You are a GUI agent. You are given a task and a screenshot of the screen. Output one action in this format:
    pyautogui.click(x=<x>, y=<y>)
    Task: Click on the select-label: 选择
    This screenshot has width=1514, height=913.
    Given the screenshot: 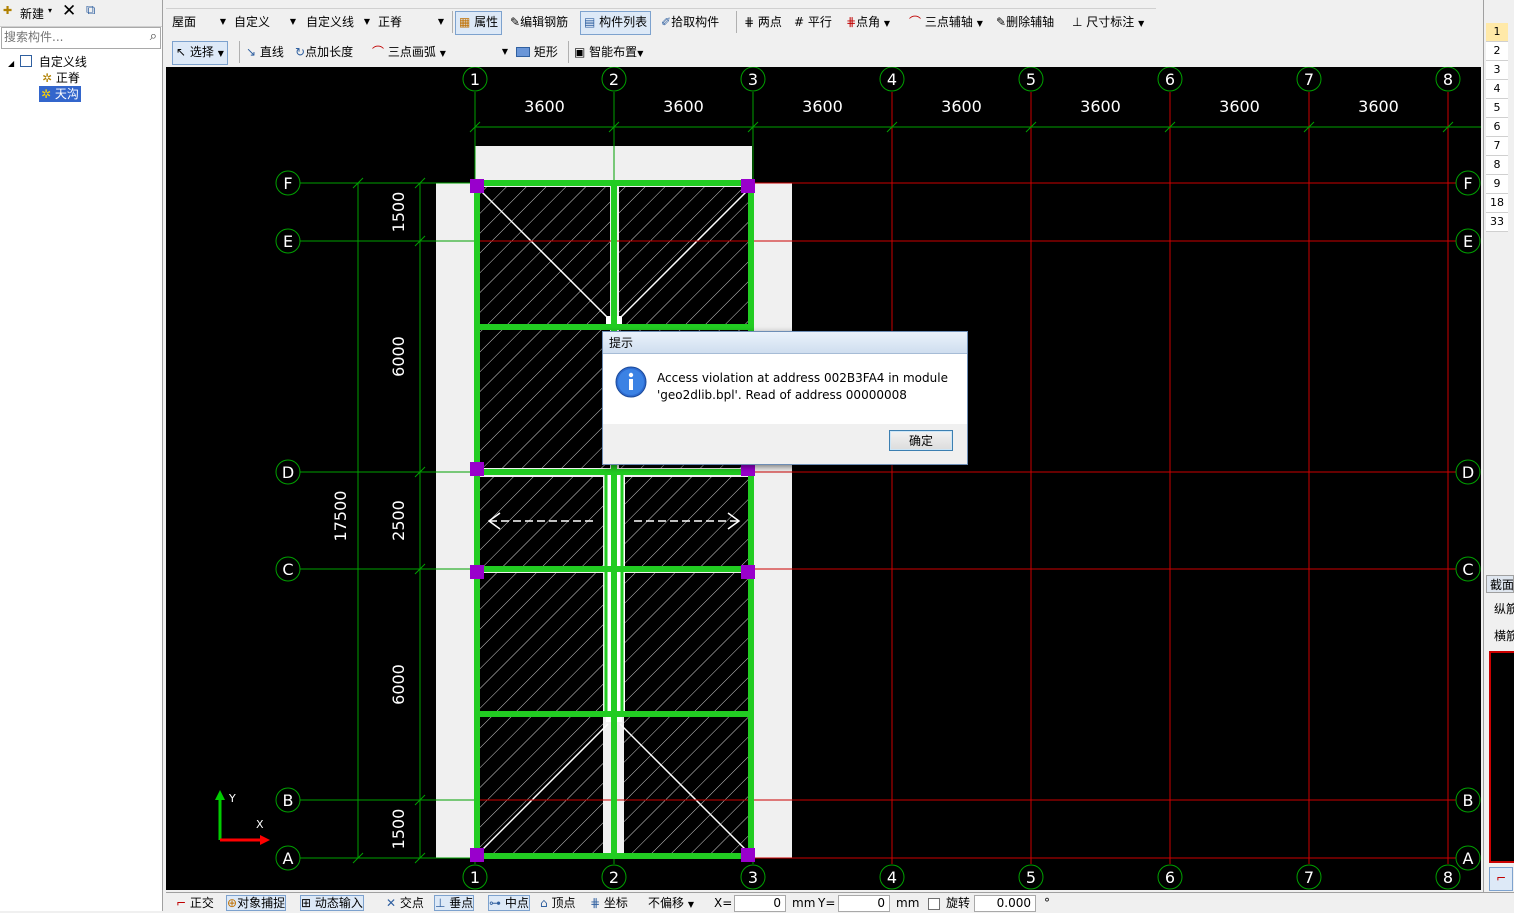 What is the action you would take?
    pyautogui.click(x=201, y=52)
    